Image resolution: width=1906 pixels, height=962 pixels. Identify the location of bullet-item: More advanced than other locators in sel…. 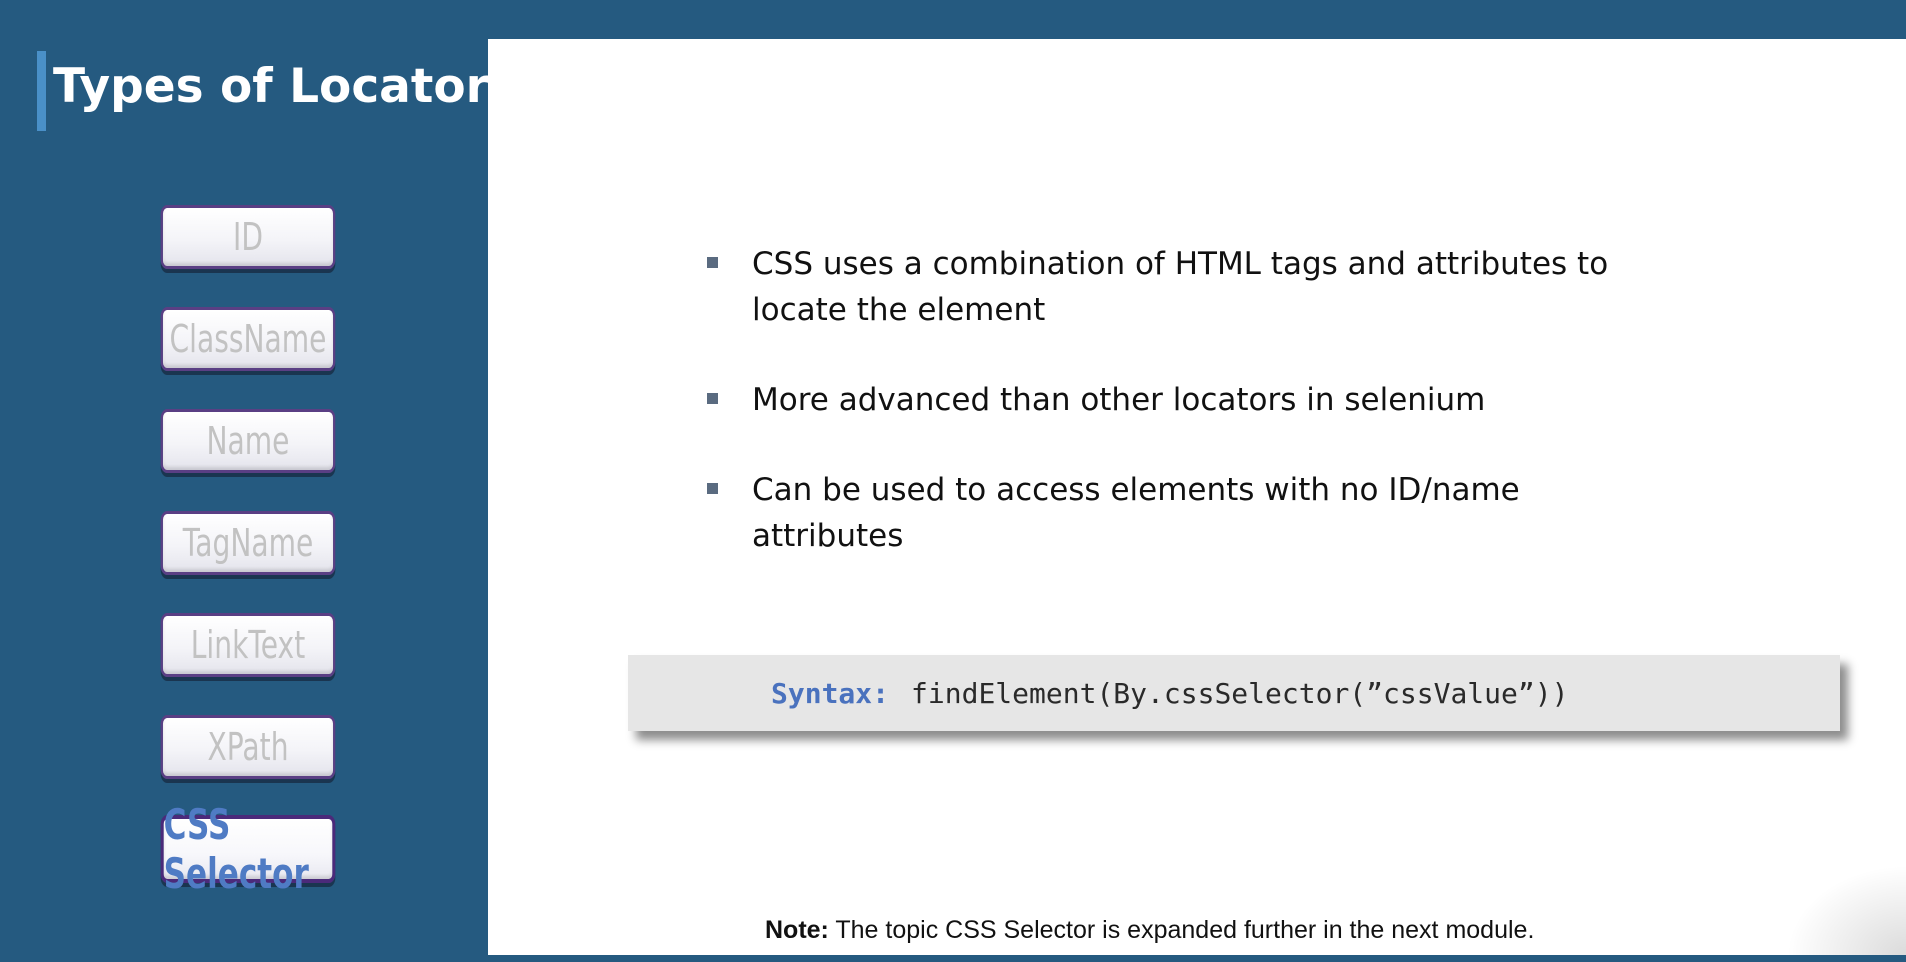
(1187, 400).